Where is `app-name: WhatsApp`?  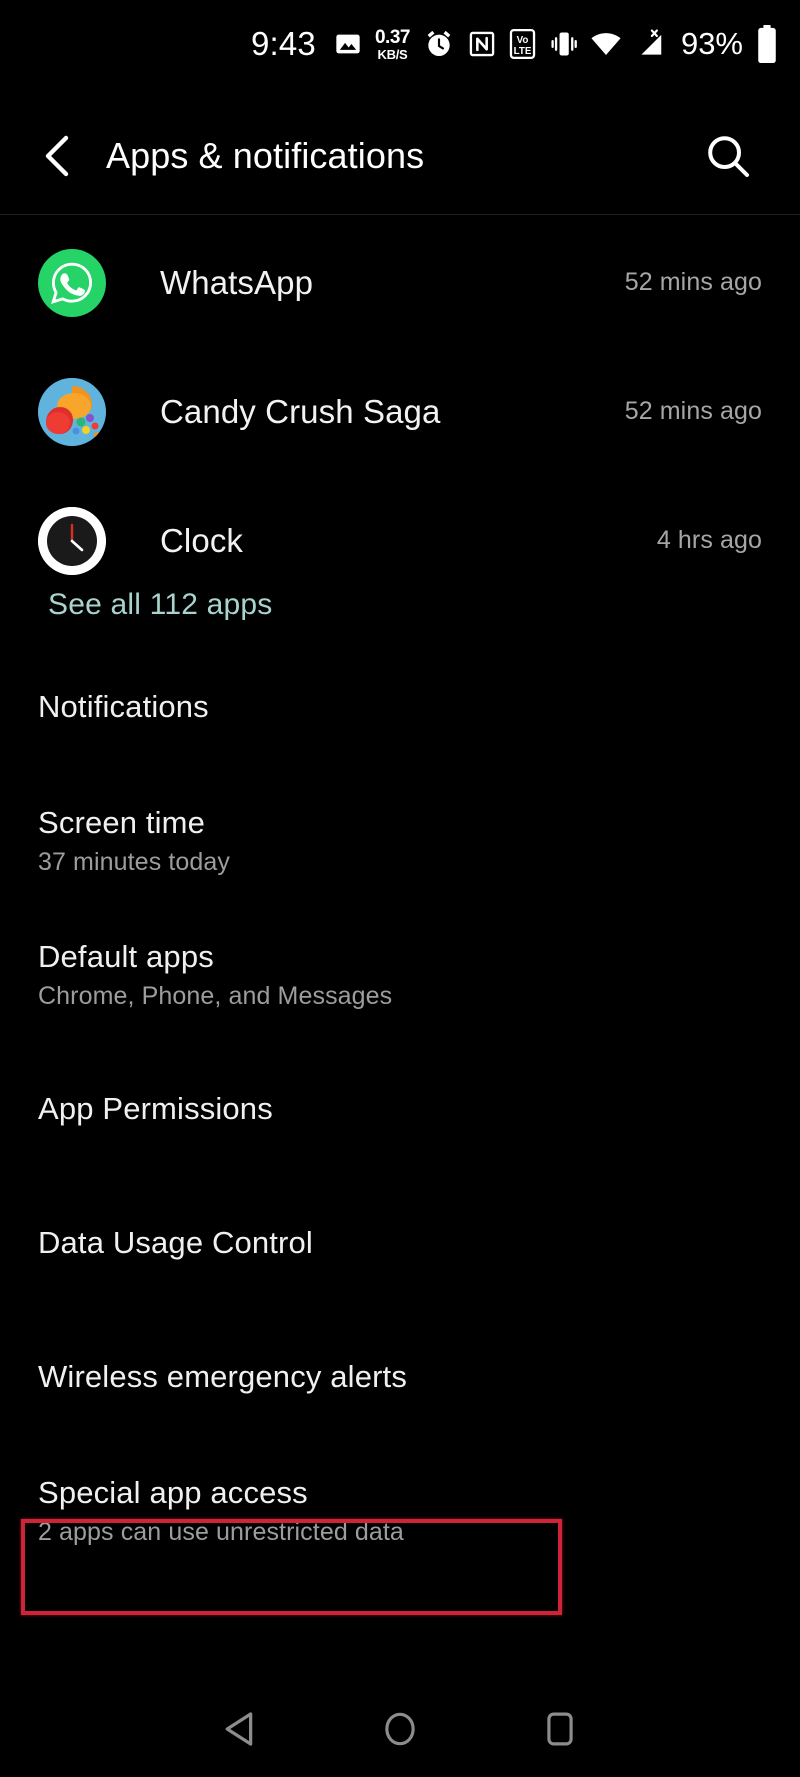 app-name: WhatsApp is located at coordinates (237, 282).